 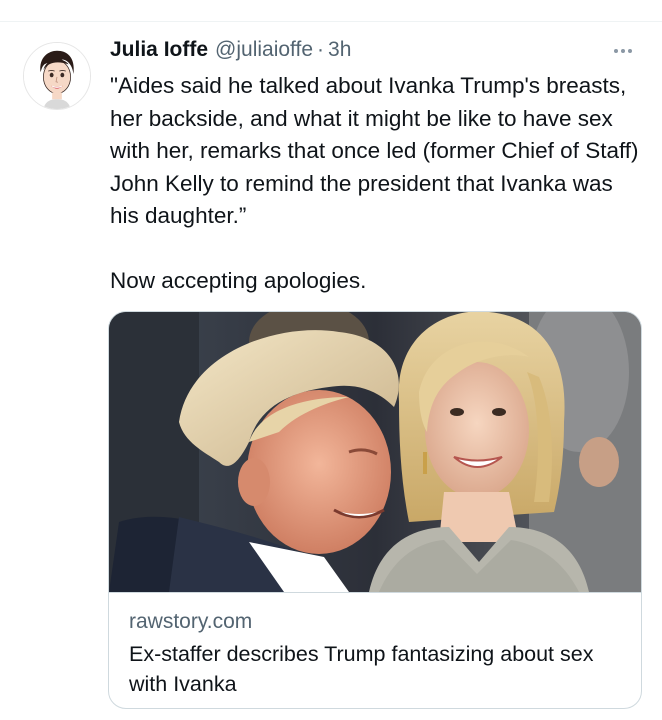 What do you see at coordinates (238, 280) in the screenshot?
I see `tweet-text-comment: Now accepting apologies.` at bounding box center [238, 280].